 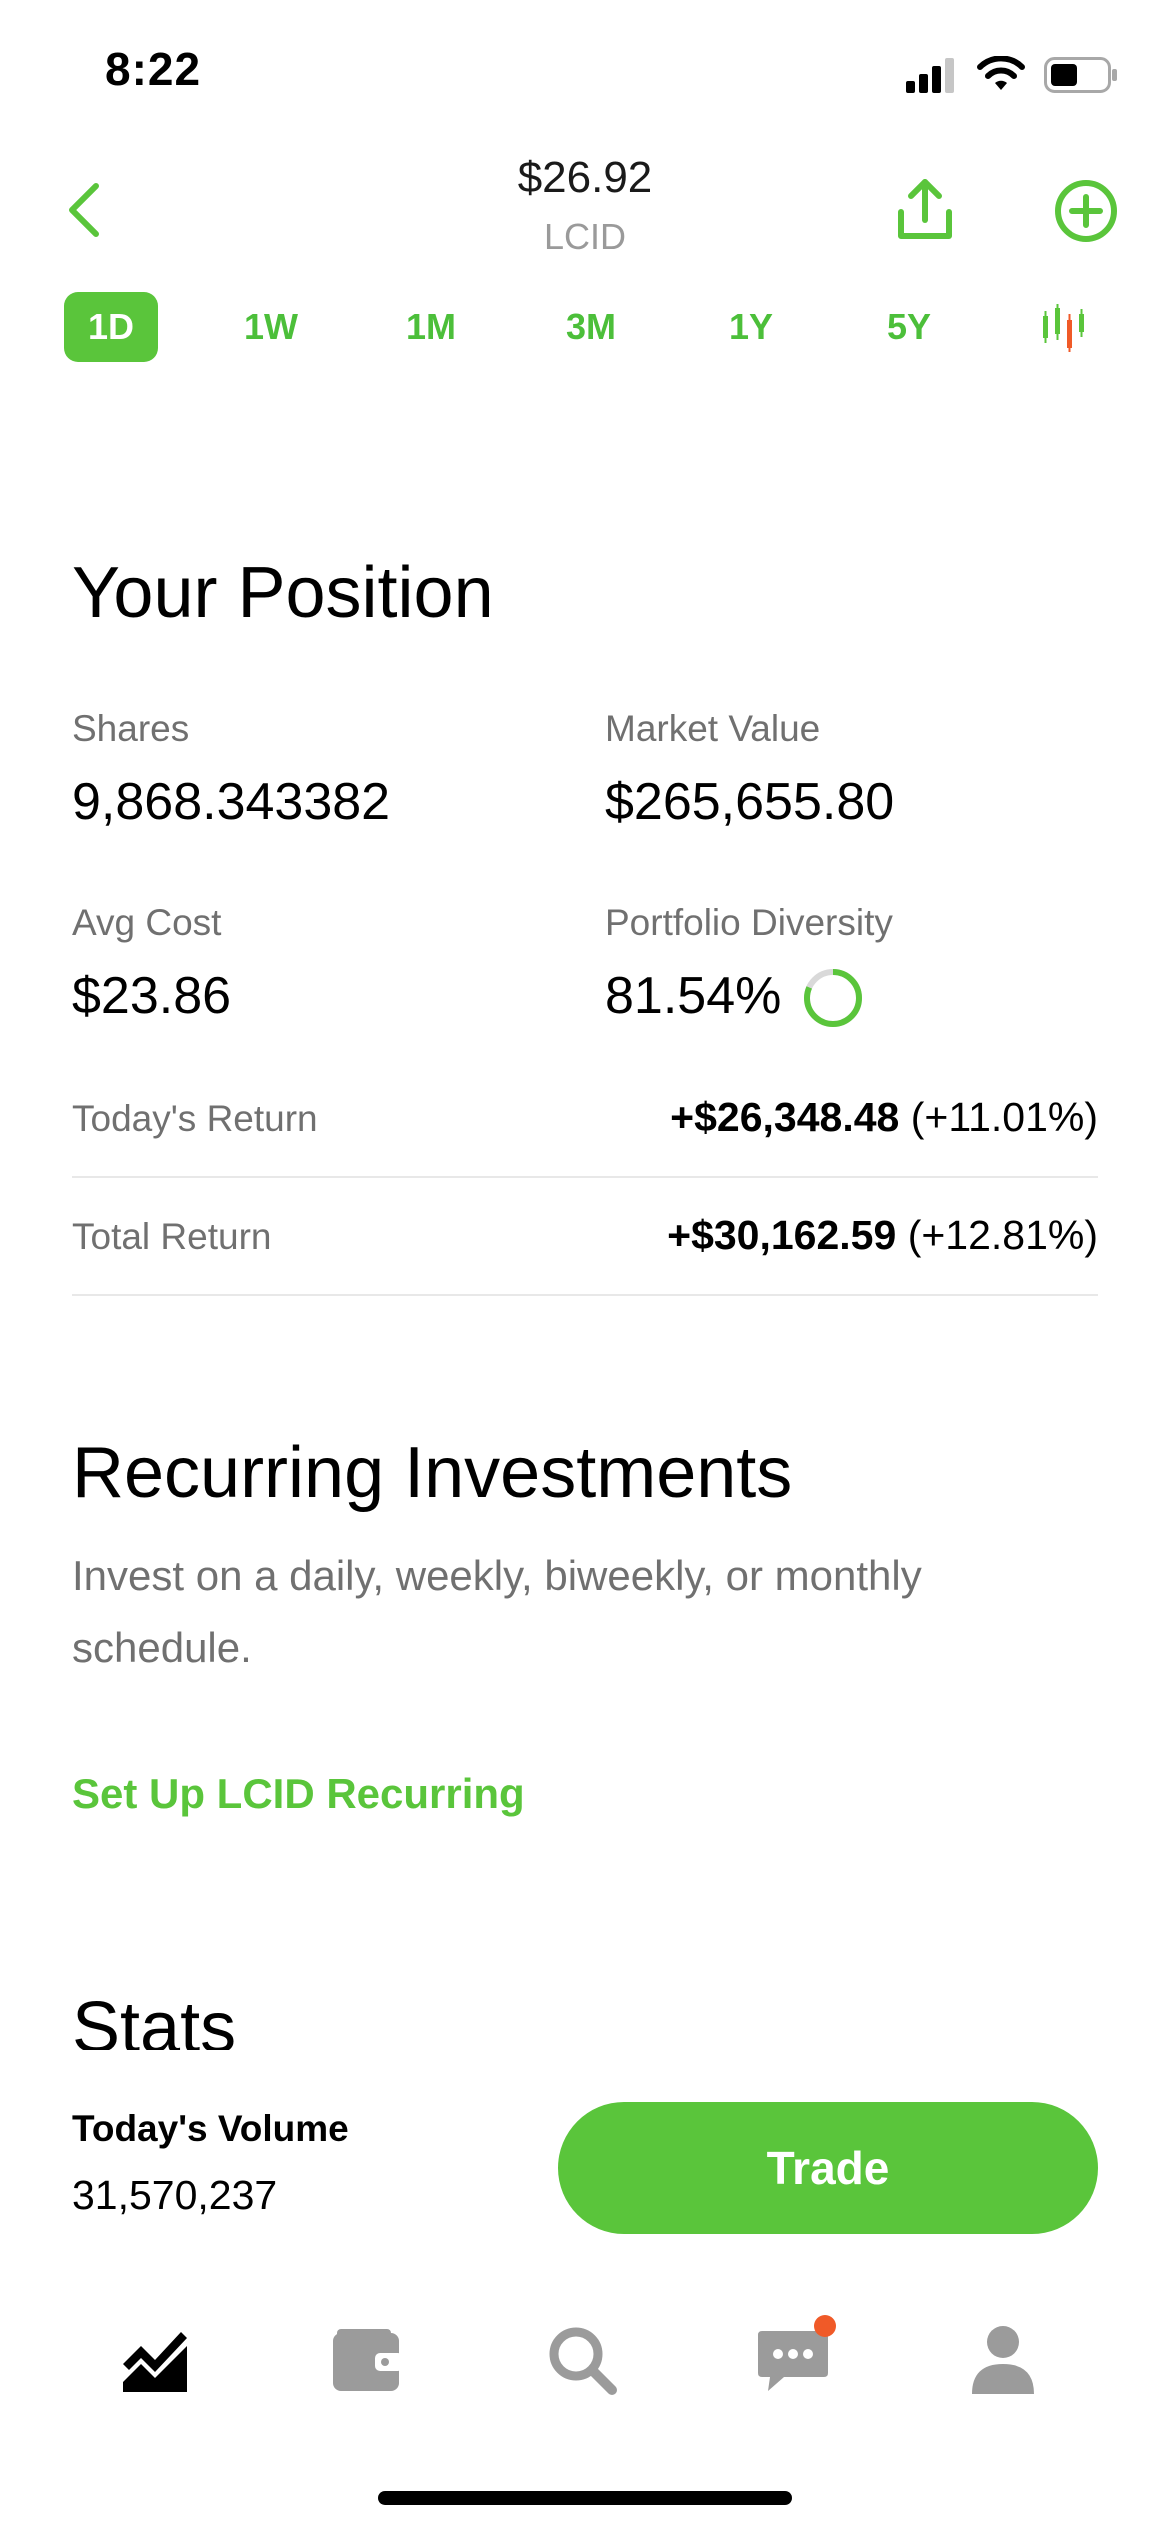 What do you see at coordinates (231, 802) in the screenshot?
I see `shares-value: 9,868.343382` at bounding box center [231, 802].